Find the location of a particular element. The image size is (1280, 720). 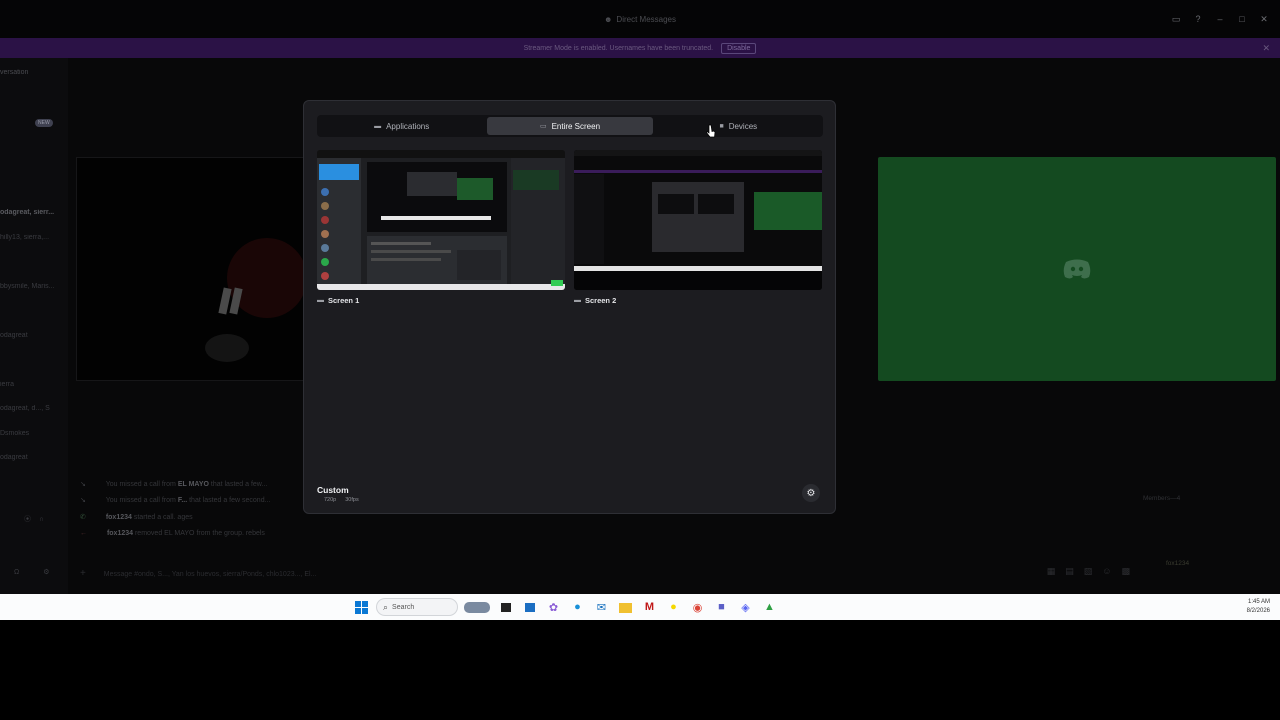

members-header: Members—4 is located at coordinates (1162, 498).